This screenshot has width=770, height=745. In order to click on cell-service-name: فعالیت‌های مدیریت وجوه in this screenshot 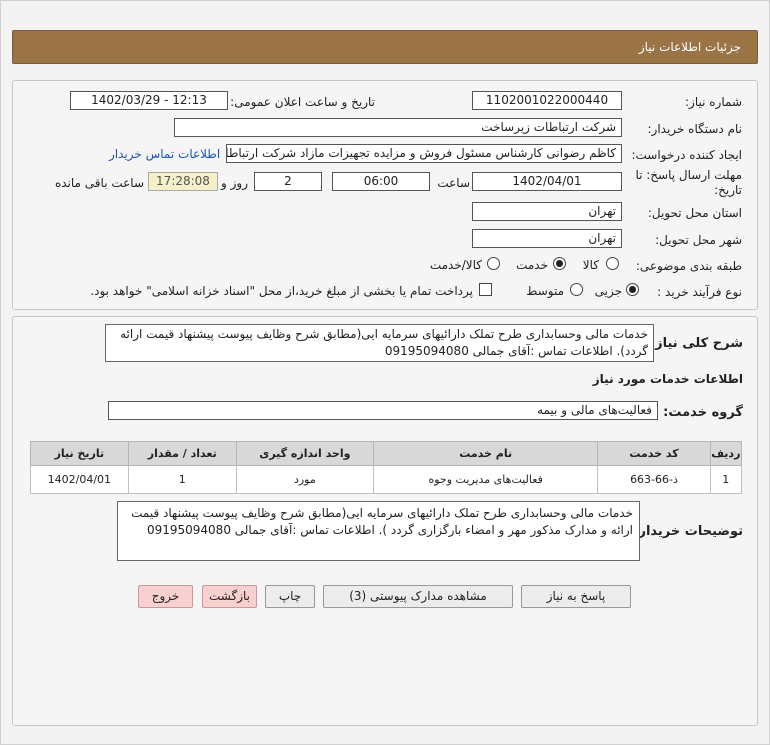, I will do `click(485, 479)`.